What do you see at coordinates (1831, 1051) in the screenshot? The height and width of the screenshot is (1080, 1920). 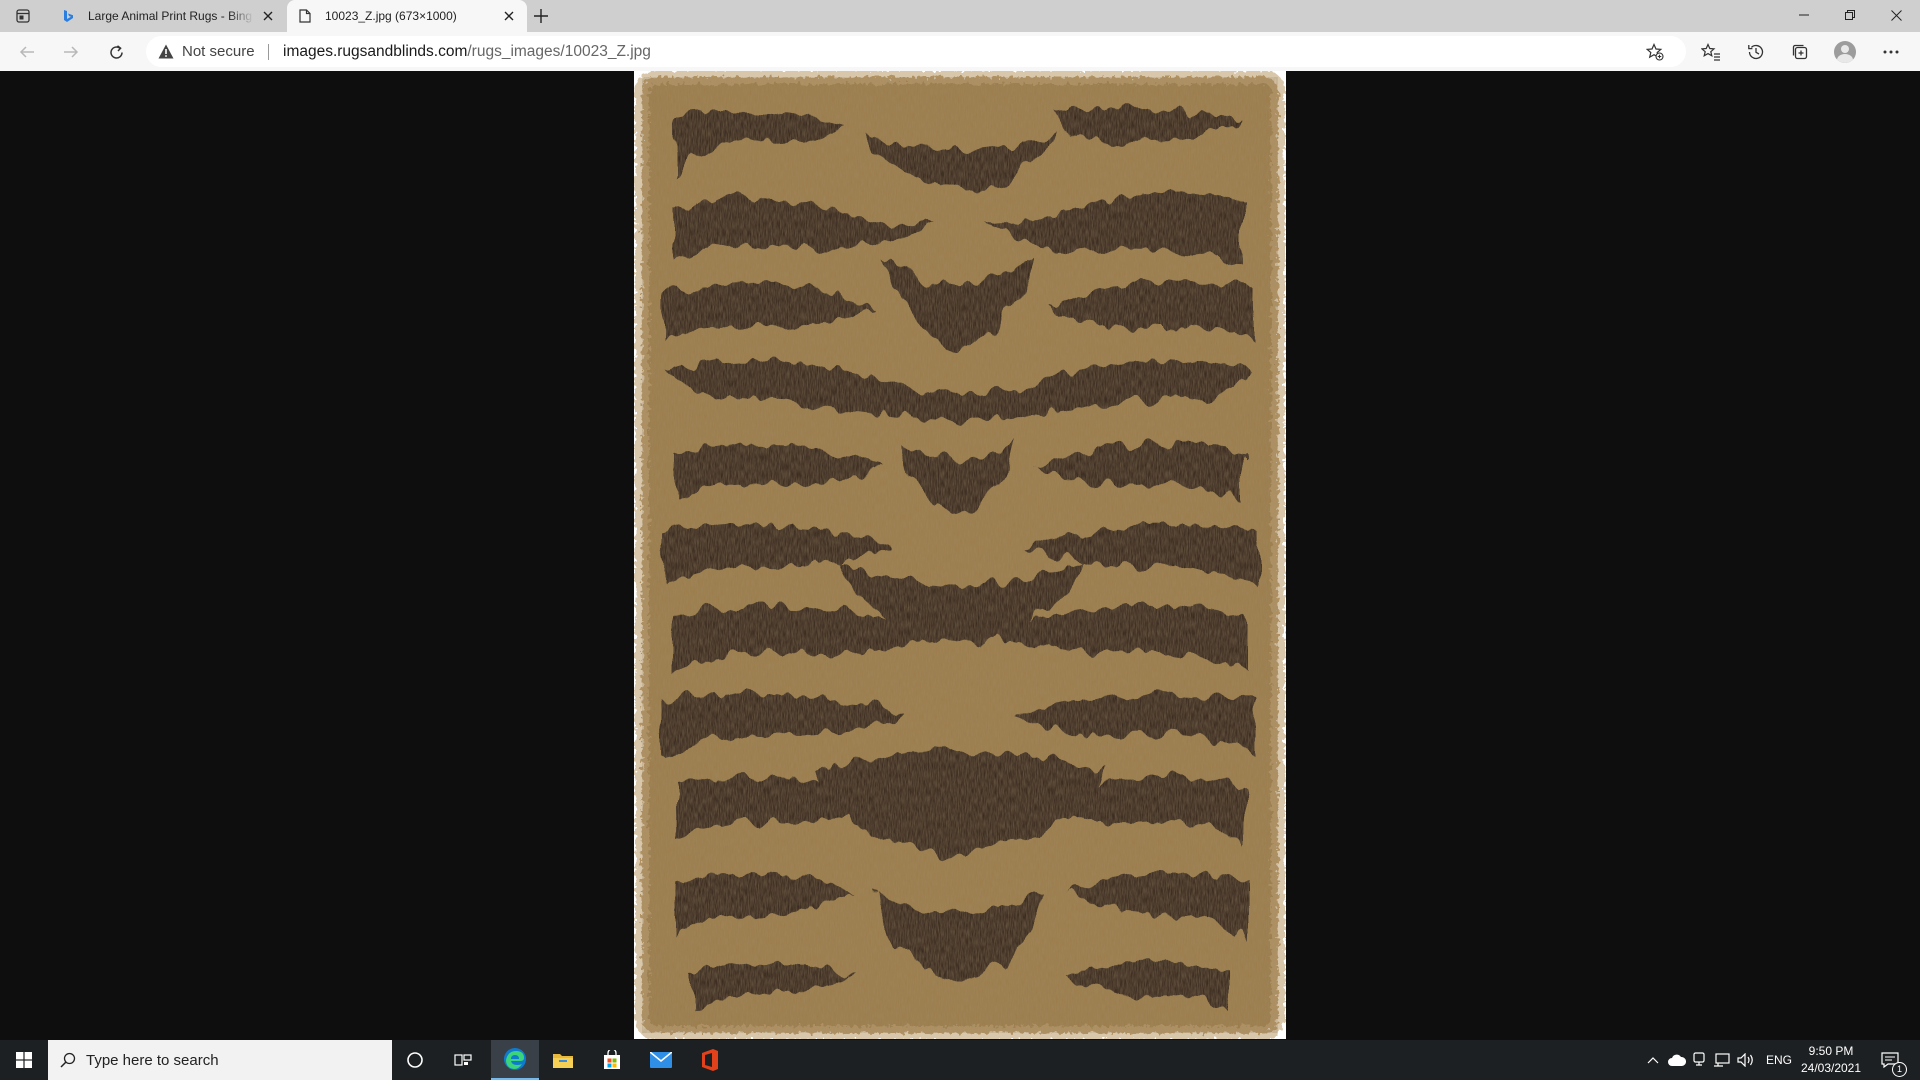 I see `clock-time: 9:50 PM` at bounding box center [1831, 1051].